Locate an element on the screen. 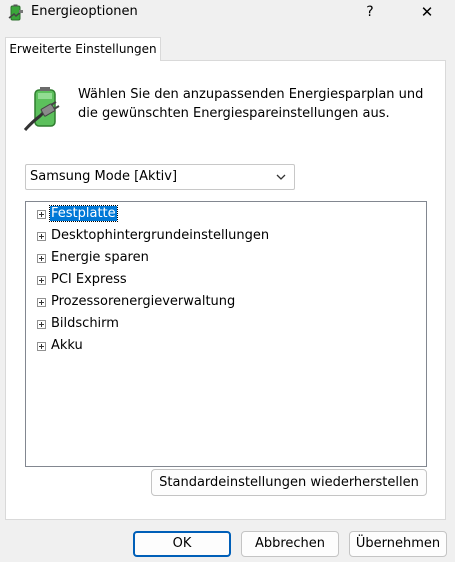  tree-item: Energie sparen is located at coordinates (224, 259).